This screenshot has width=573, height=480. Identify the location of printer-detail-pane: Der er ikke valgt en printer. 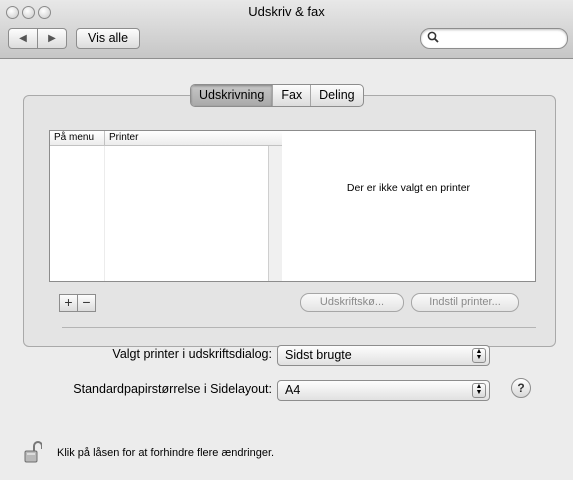
(409, 206).